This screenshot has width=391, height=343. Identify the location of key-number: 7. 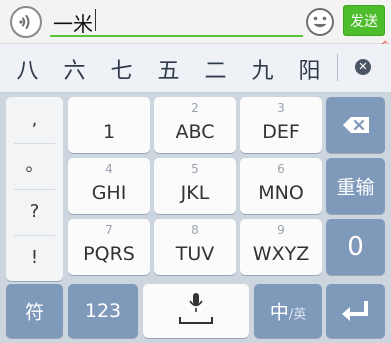
(109, 230).